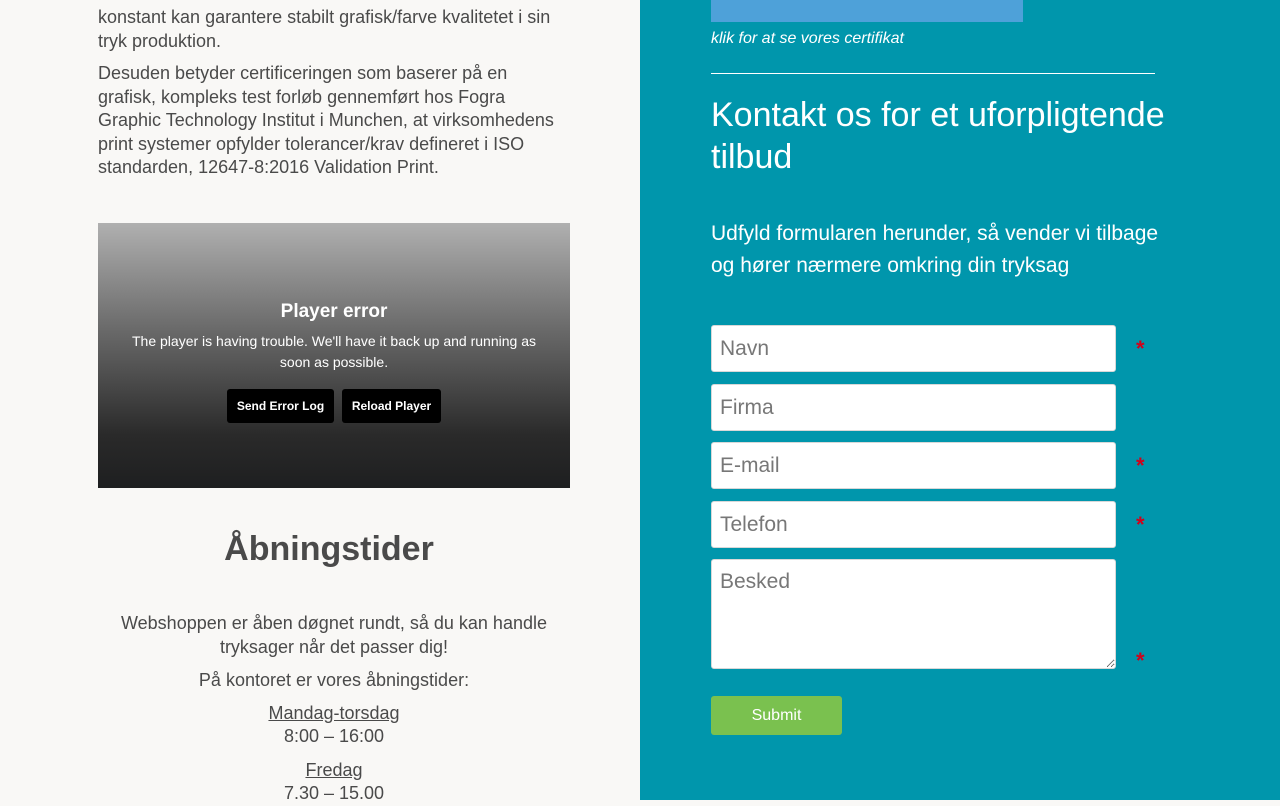  What do you see at coordinates (913, 524) in the screenshot?
I see `phone-field` at bounding box center [913, 524].